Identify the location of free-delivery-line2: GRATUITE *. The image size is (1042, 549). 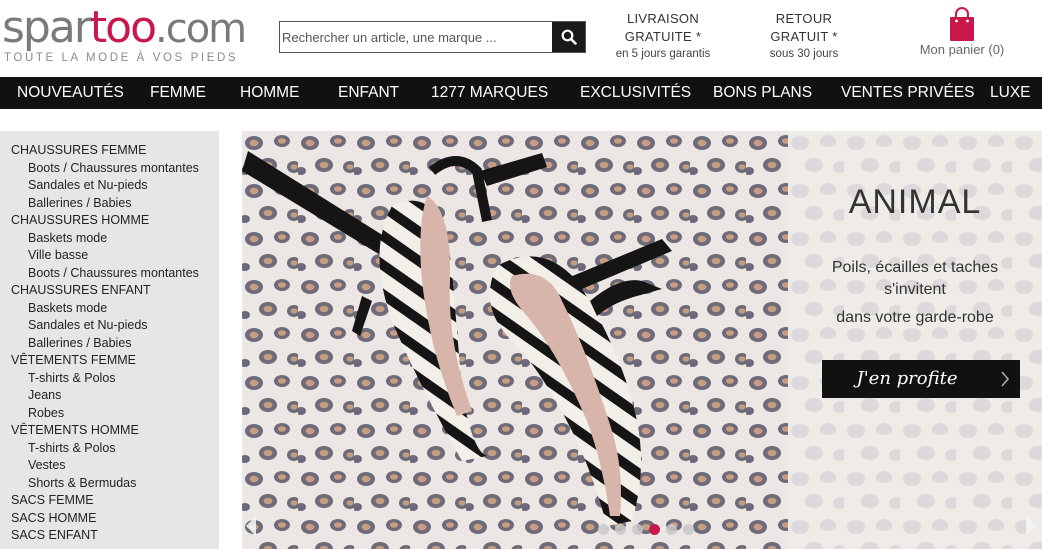
(663, 36).